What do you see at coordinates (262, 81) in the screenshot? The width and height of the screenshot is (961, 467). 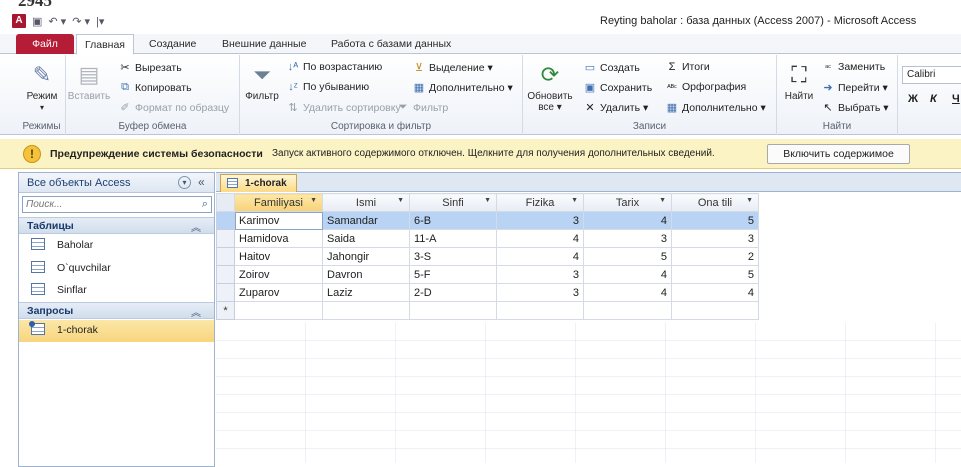 I see `filter-button: ⏷ Фильтр` at bounding box center [262, 81].